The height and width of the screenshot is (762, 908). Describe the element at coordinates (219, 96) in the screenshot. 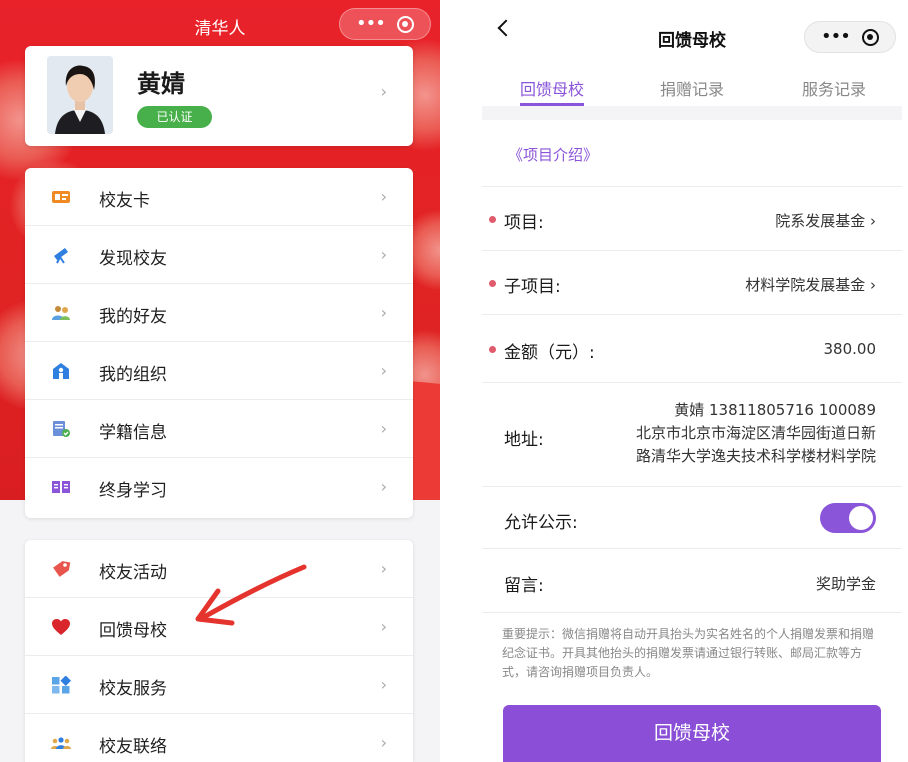

I see `profile-card: 黄婧 已认证 ›` at that location.